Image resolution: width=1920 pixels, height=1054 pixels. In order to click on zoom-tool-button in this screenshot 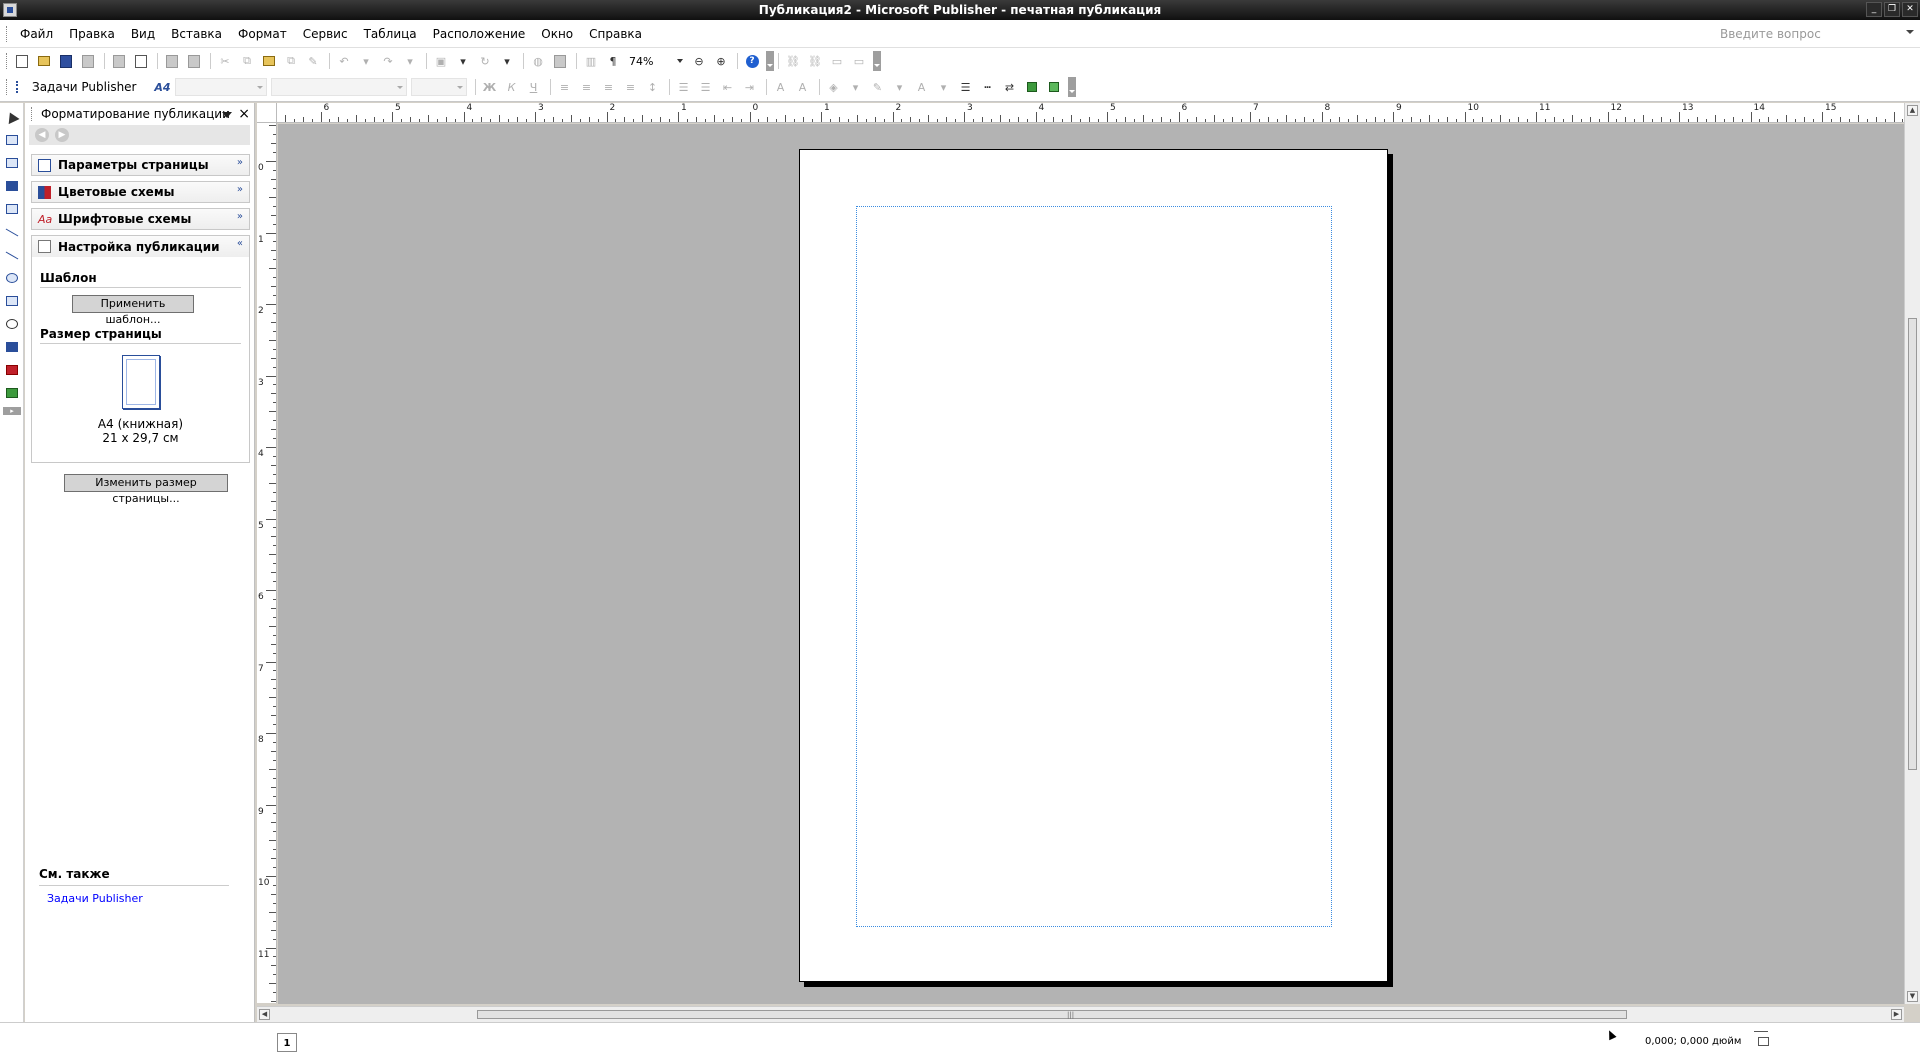, I will do `click(560, 61)`.